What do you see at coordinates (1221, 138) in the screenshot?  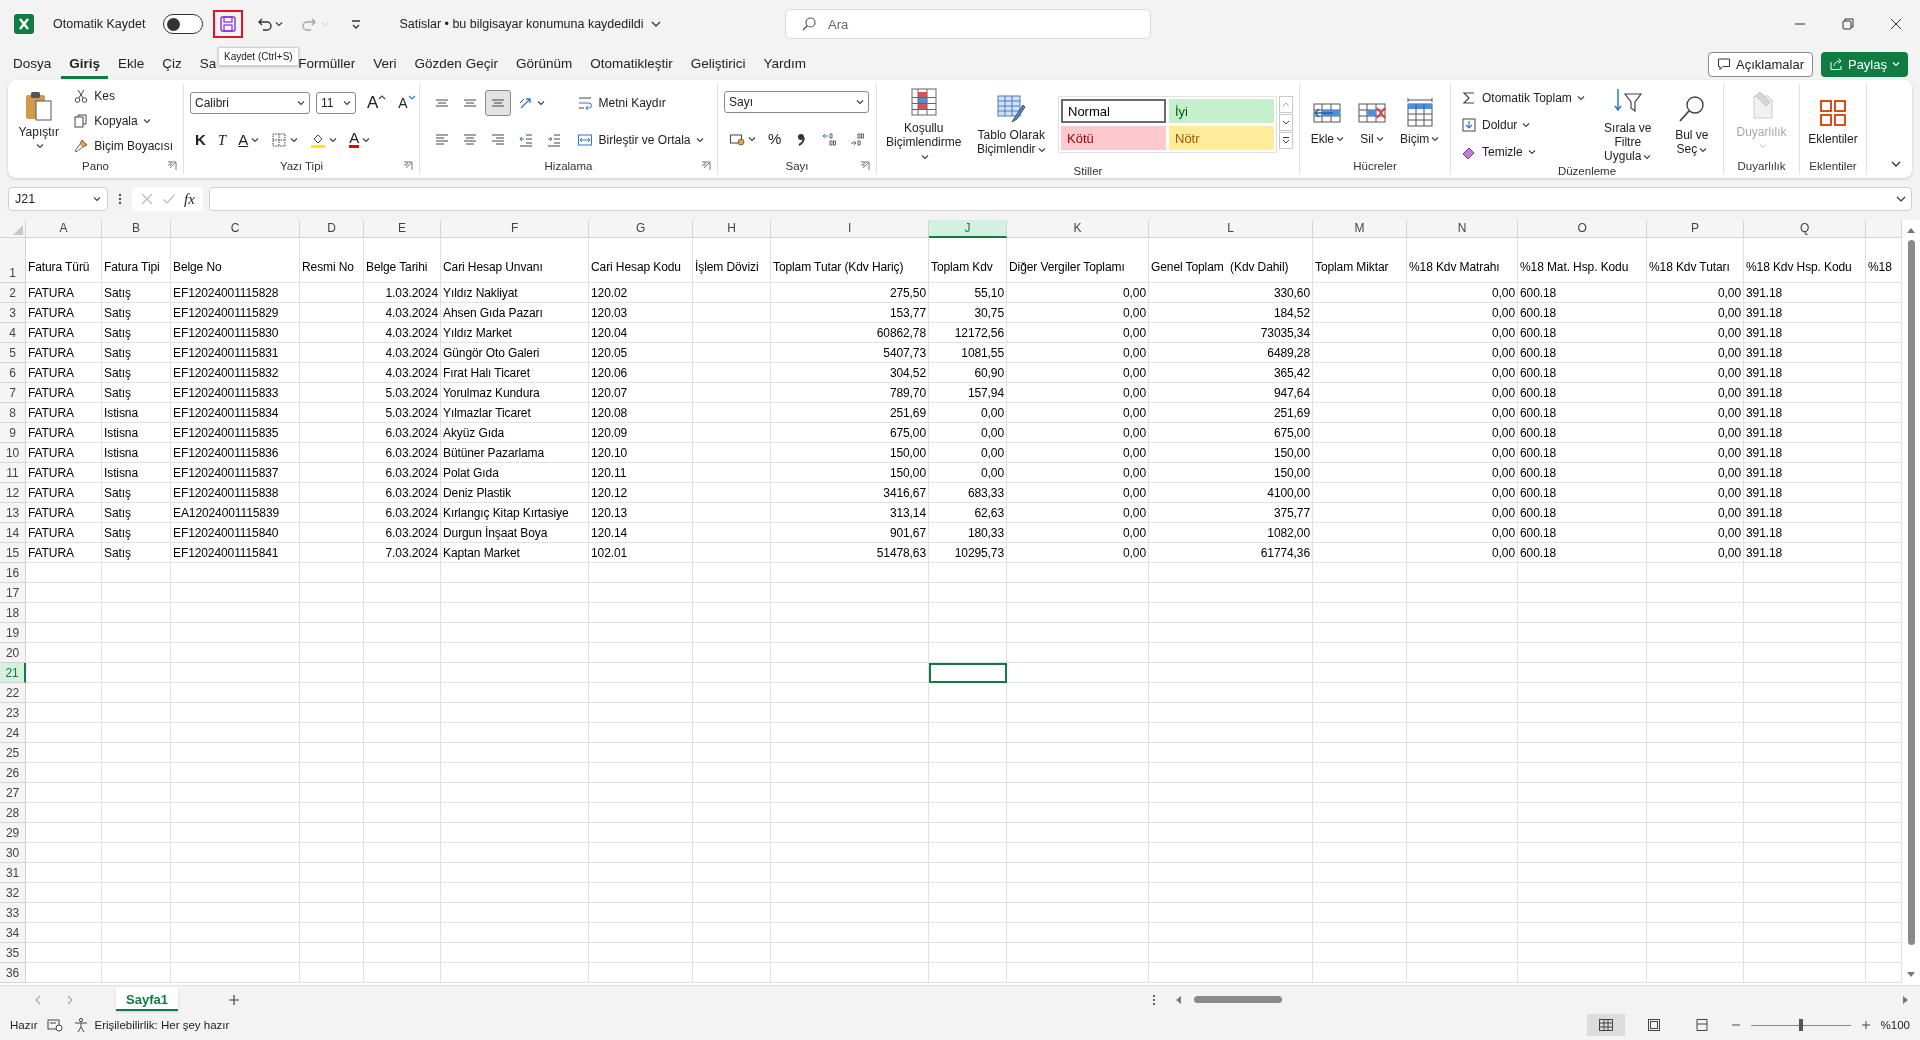 I see `cell-style-swatch: Nötr` at bounding box center [1221, 138].